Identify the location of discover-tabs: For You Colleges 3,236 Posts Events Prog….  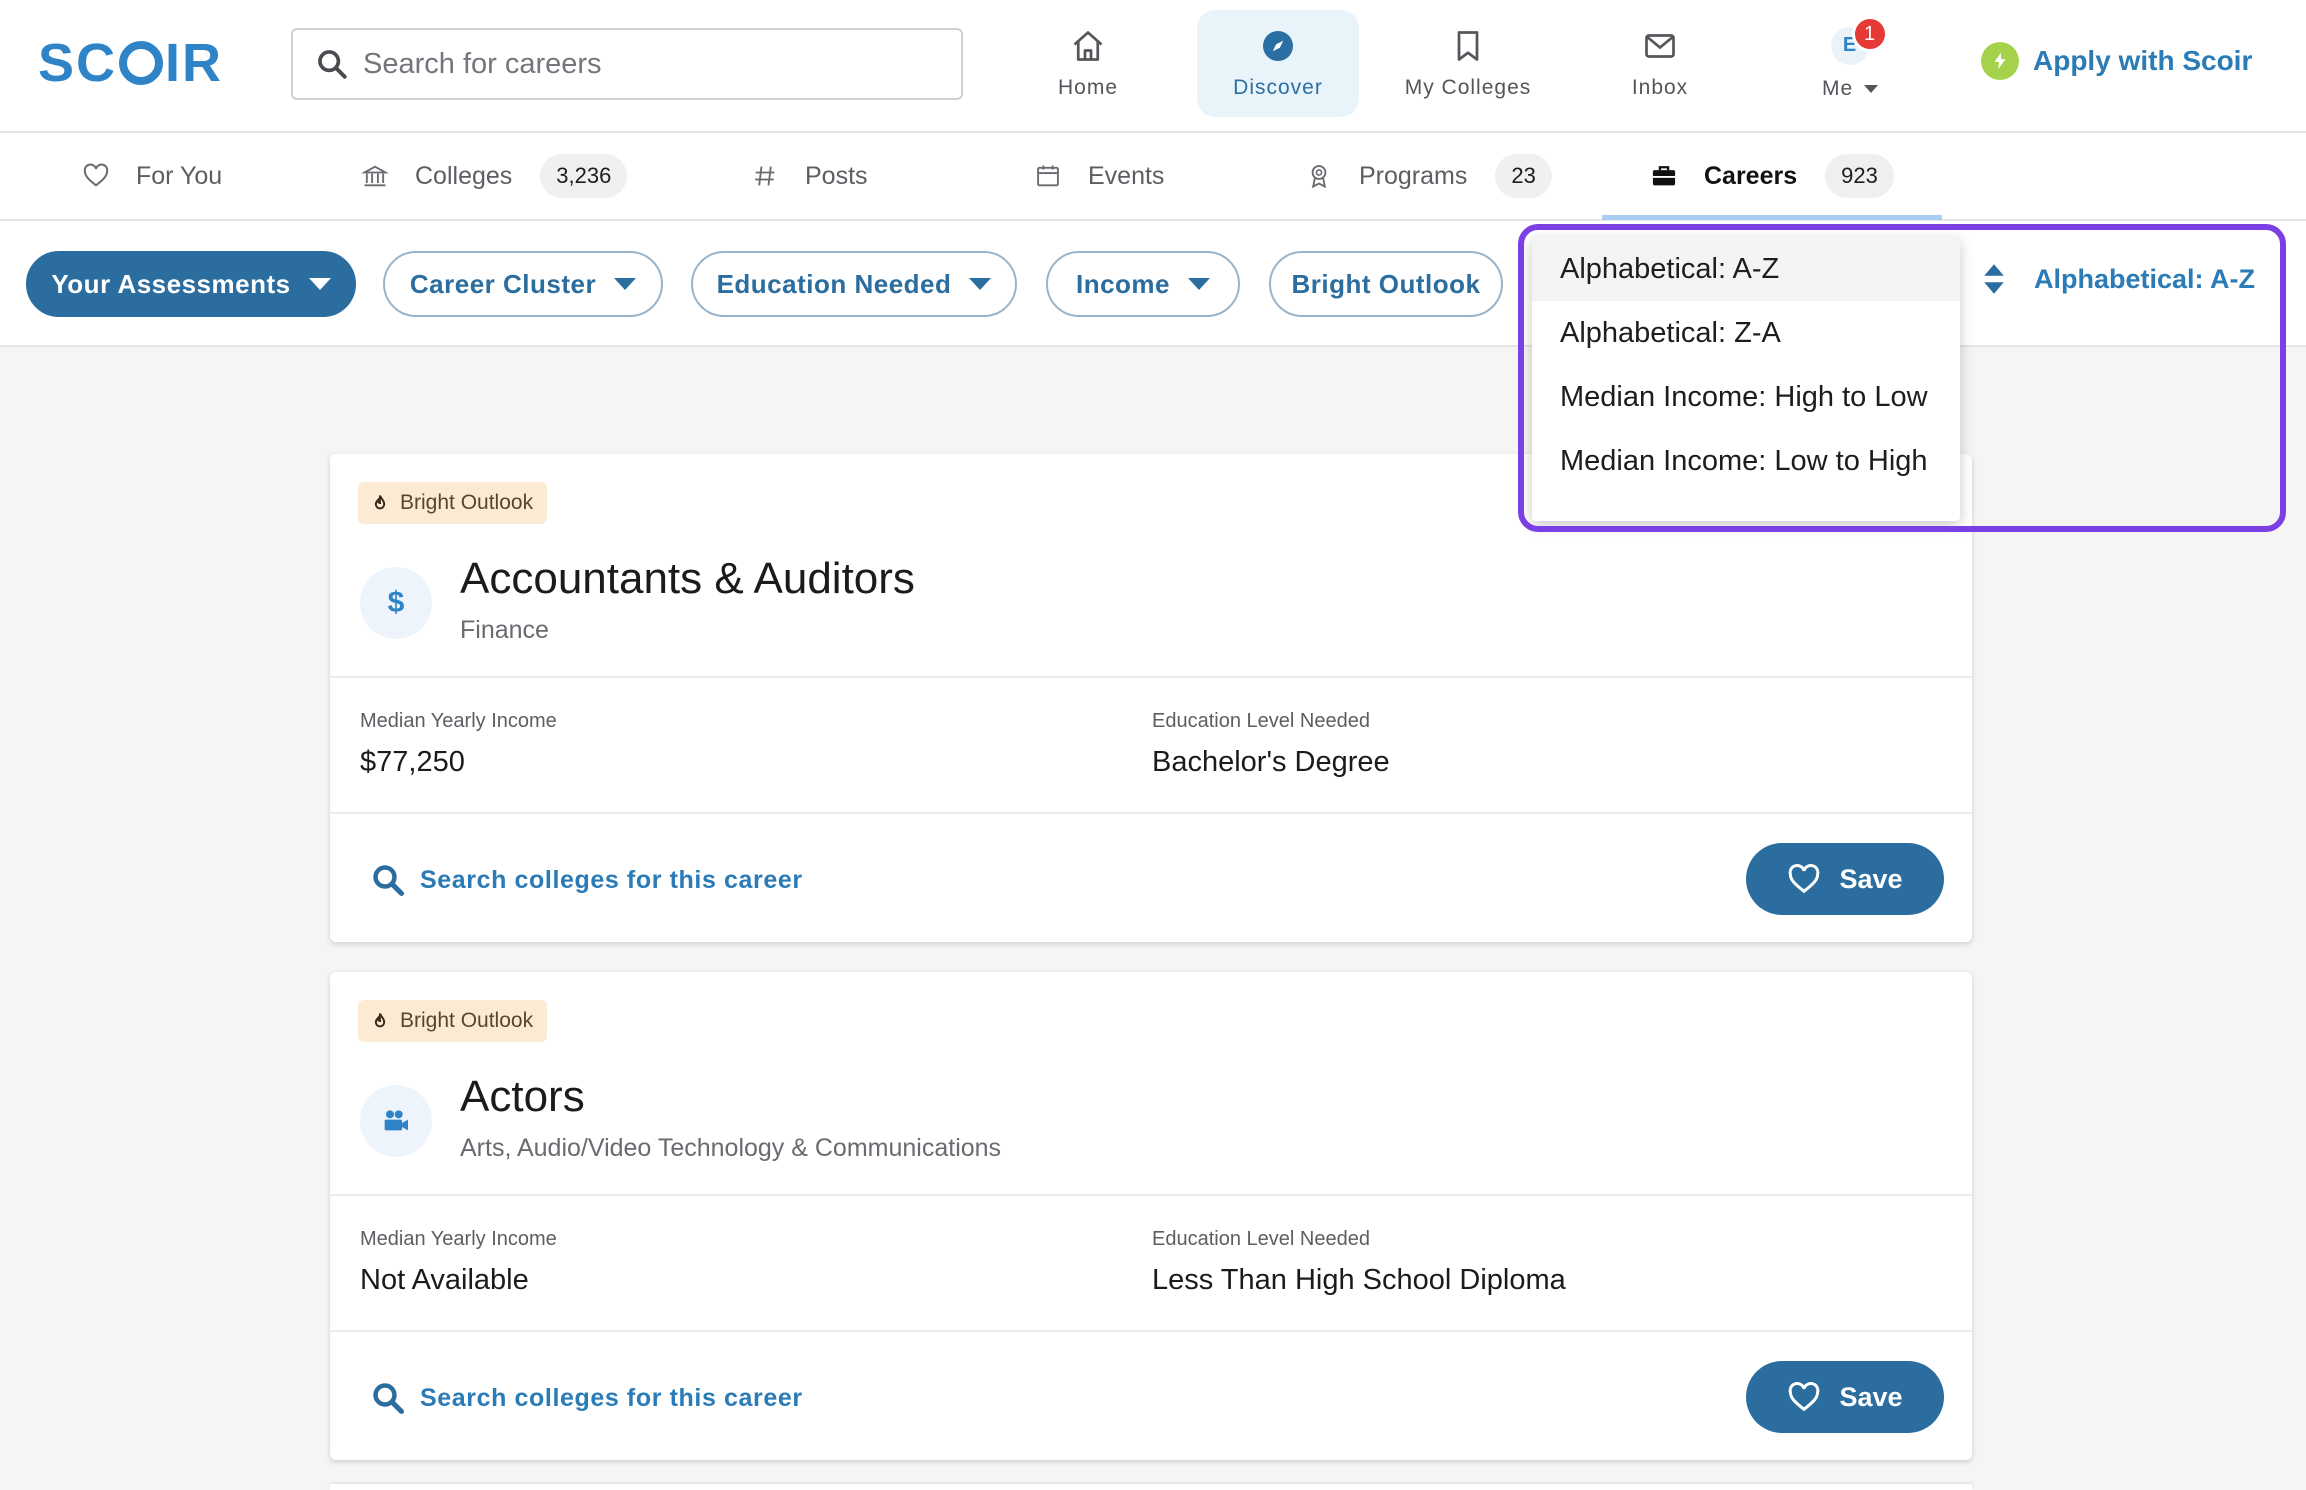
(1153, 177).